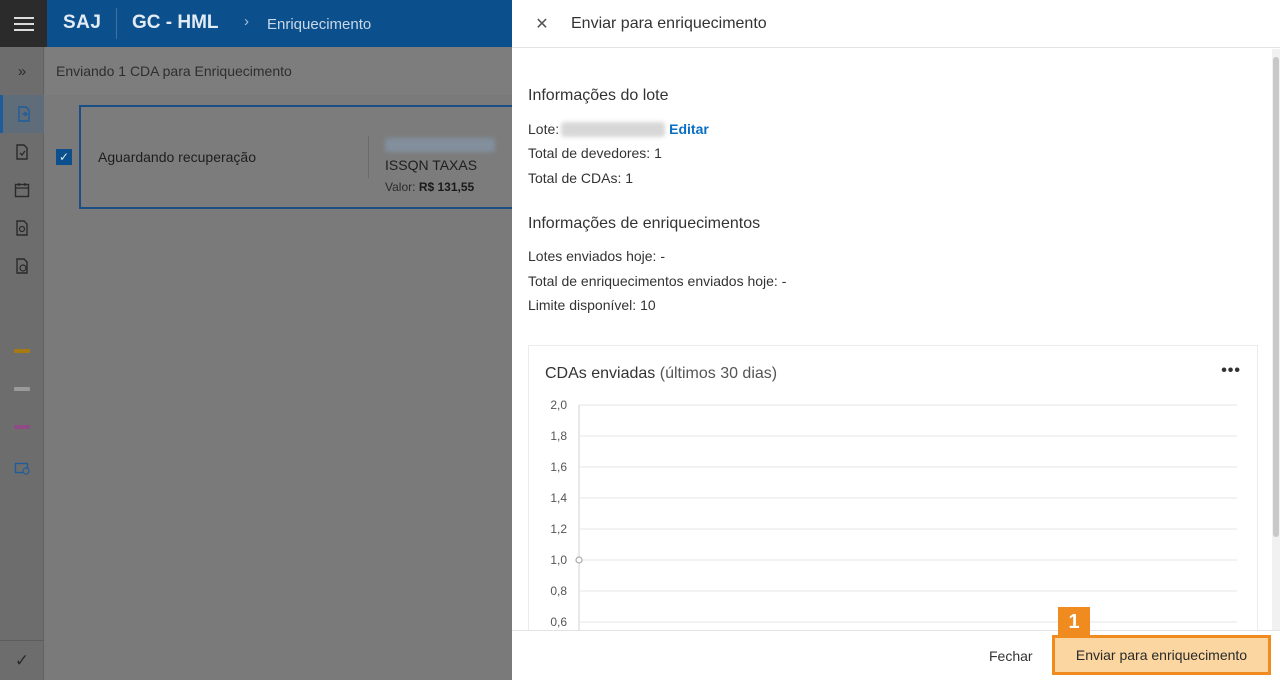 The height and width of the screenshot is (680, 1280). What do you see at coordinates (23, 23) in the screenshot?
I see `hamburger-menu-icon` at bounding box center [23, 23].